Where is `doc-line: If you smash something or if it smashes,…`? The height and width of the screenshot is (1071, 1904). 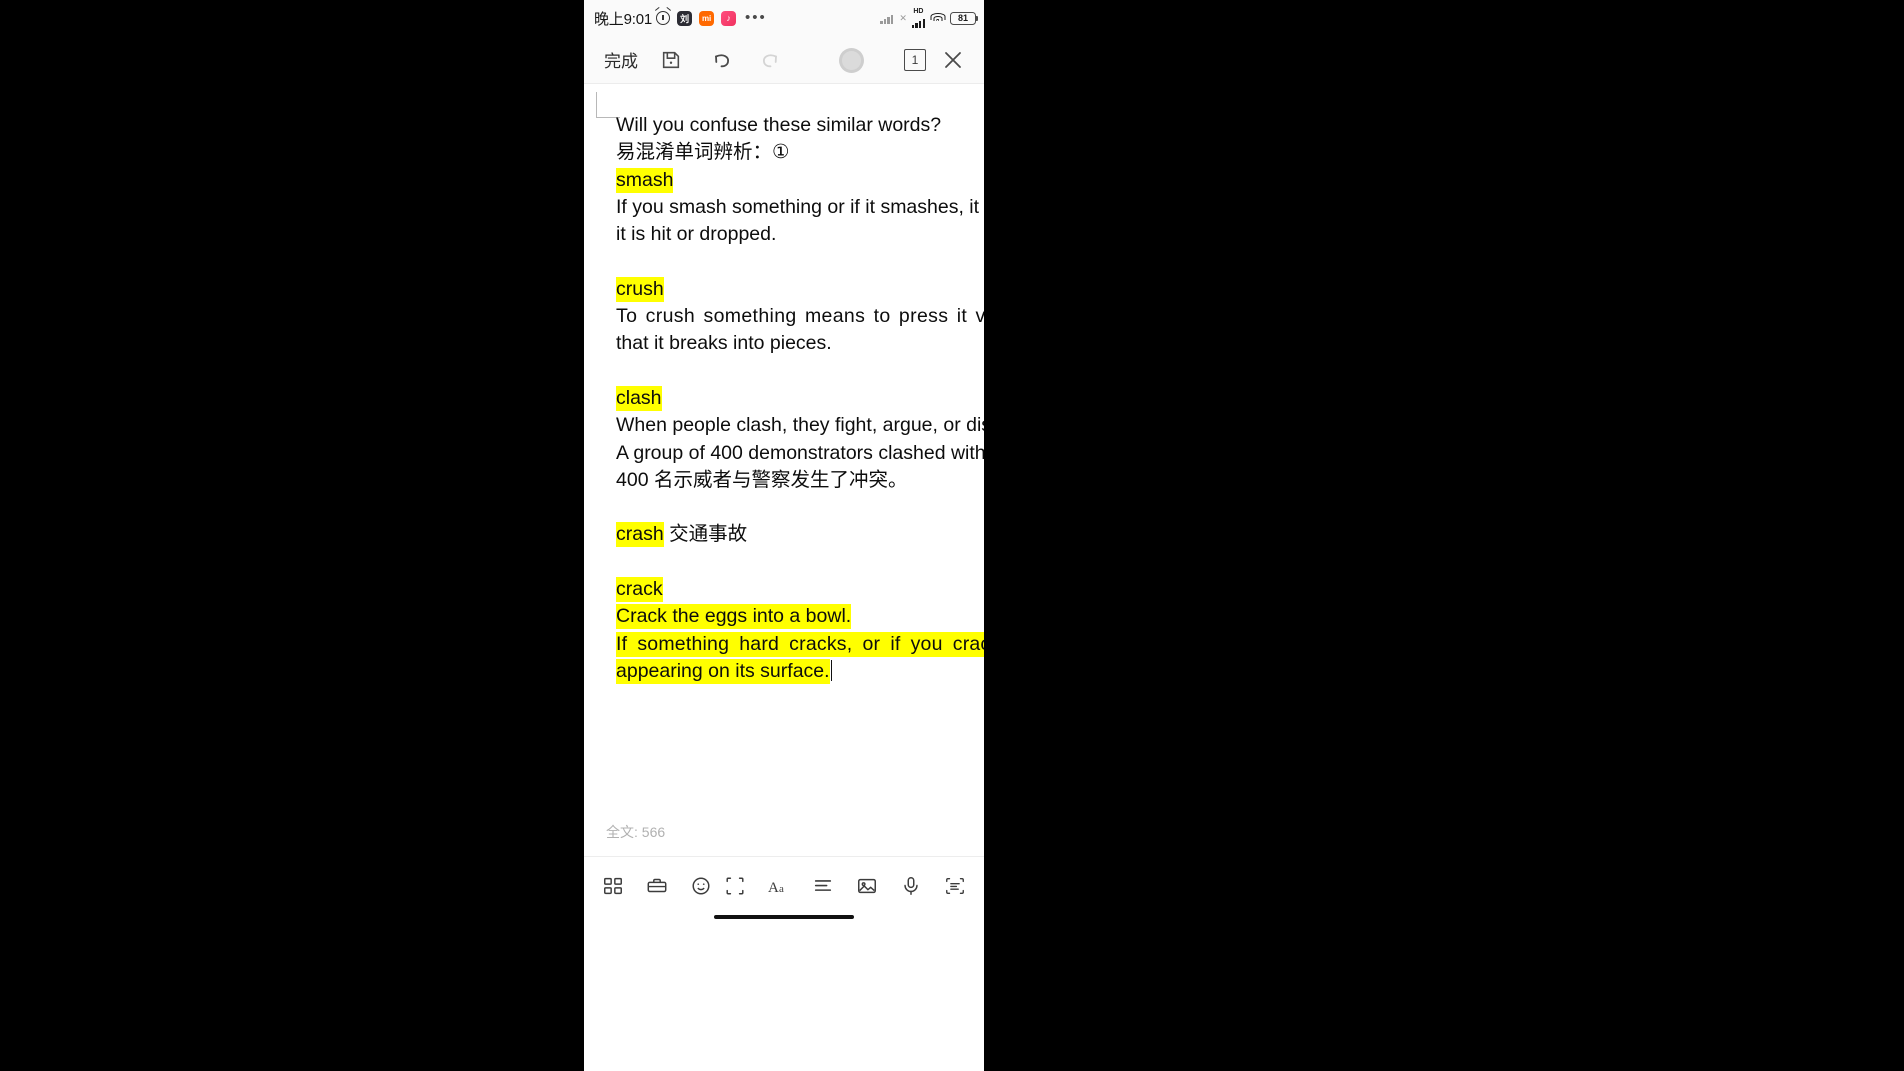 doc-line: If you smash something or if it smashes,… is located at coordinates (800, 206).